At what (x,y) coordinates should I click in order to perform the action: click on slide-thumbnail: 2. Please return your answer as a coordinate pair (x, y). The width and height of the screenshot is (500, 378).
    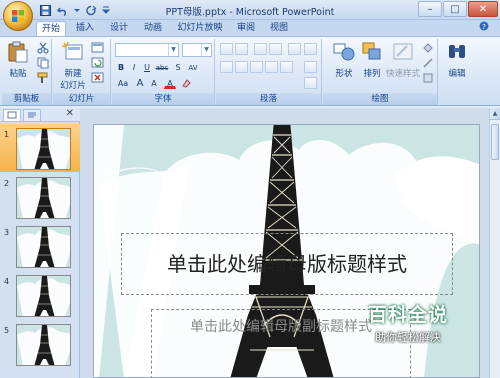
    Looking at the image, I should click on (40, 197).